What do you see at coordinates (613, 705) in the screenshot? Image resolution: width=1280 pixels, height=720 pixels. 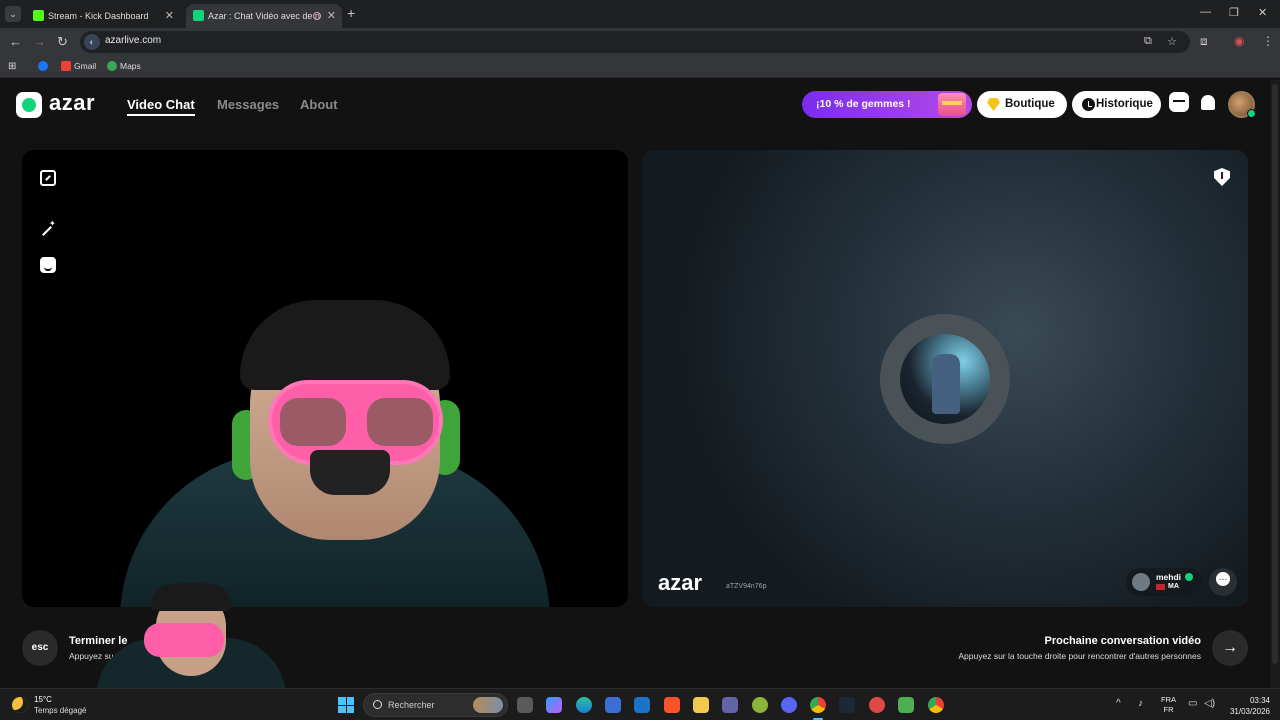 I see `store-icon` at bounding box center [613, 705].